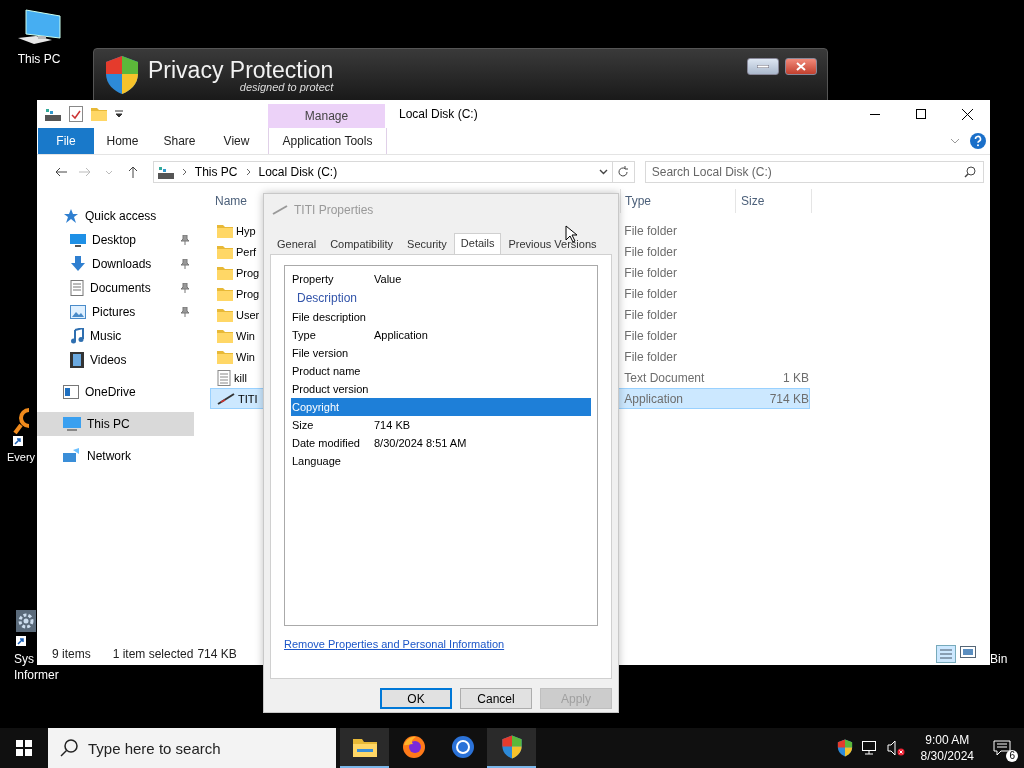 This screenshot has height=768, width=1024. I want to click on window-title: Local Disk (C:), so click(438, 114).